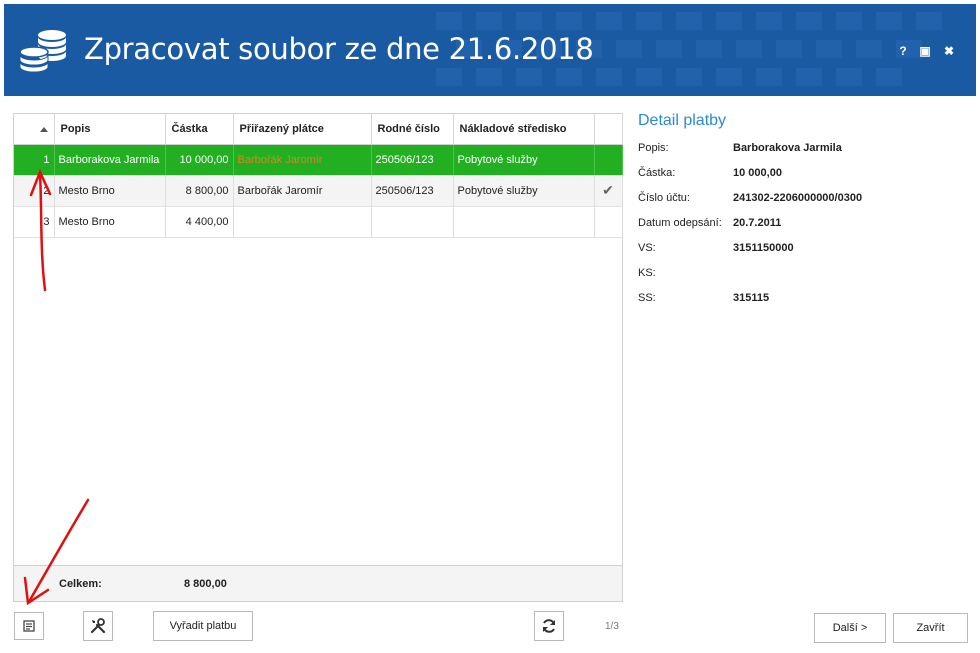 The height and width of the screenshot is (653, 980). I want to click on column-header-rodne-cislo: Rodné číslo, so click(412, 129).